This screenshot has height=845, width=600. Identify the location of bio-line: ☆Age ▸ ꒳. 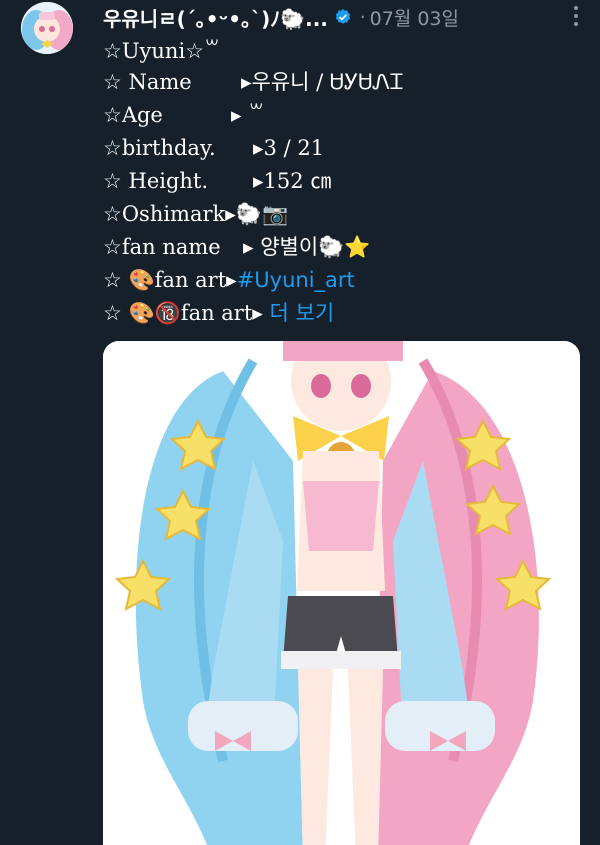
(184, 115).